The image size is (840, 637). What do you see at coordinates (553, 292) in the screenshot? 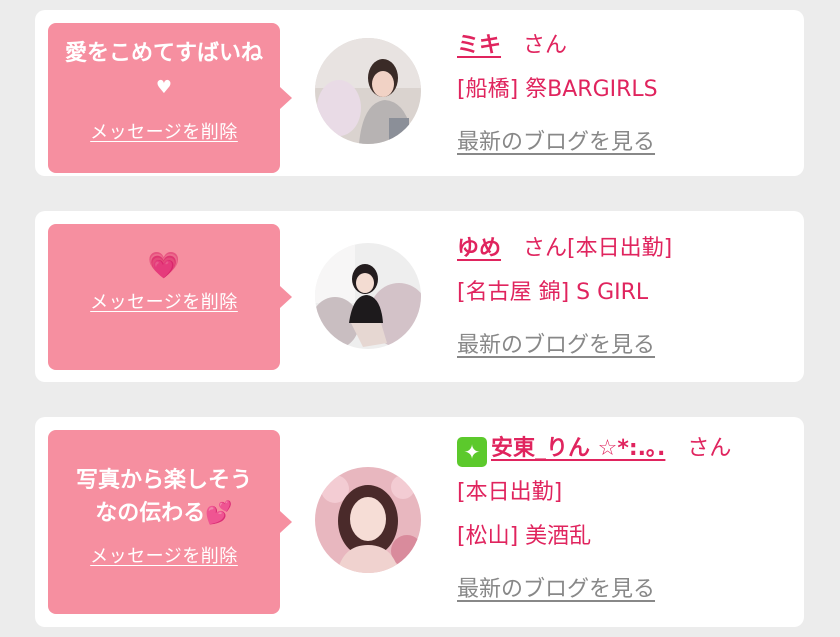
I see `shop-info: [名古屋 錦] S GIRL` at bounding box center [553, 292].